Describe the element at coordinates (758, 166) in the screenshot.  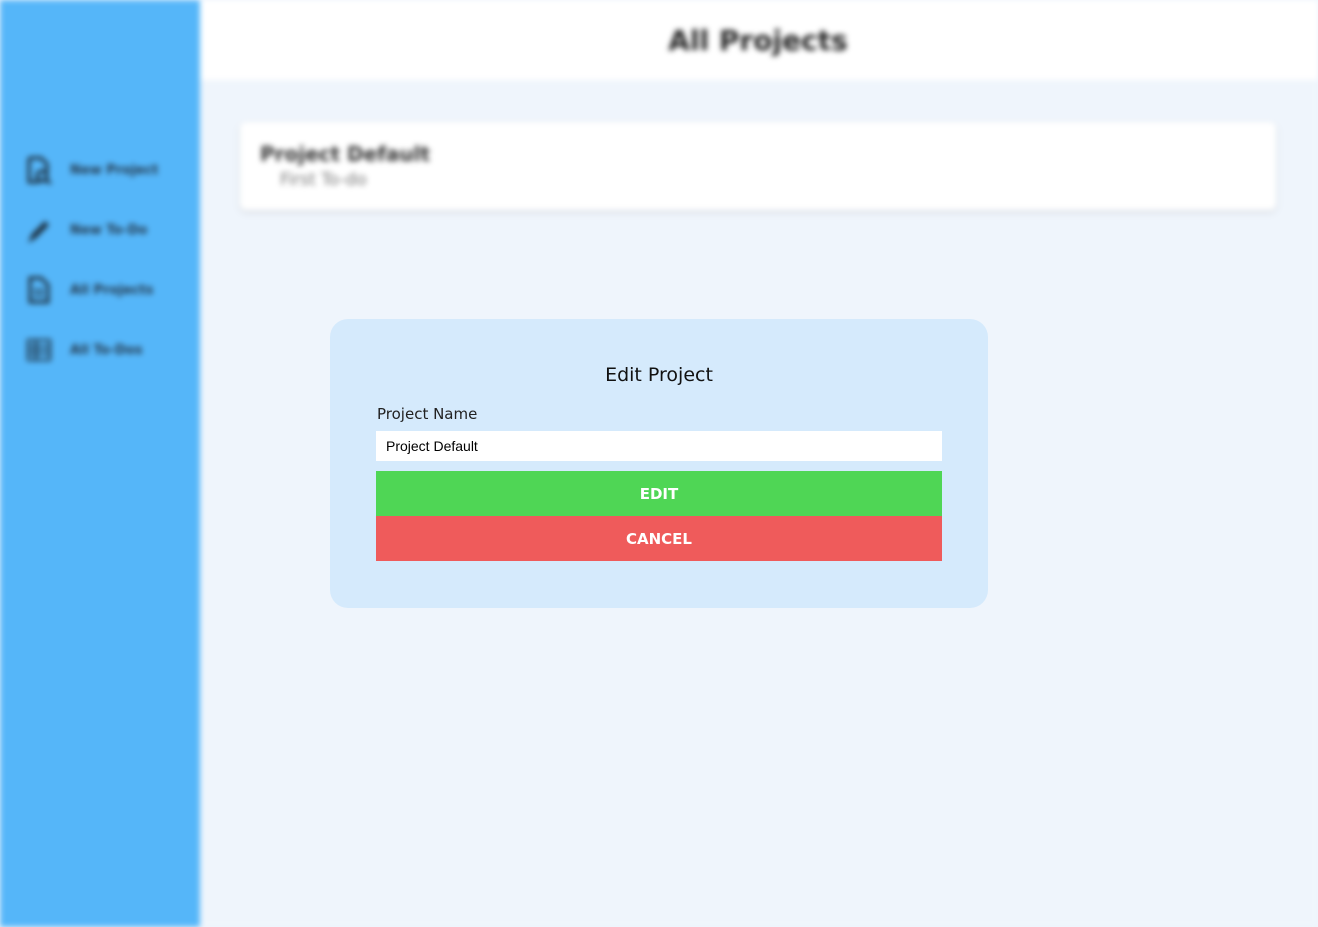
I see `project-card: Project Default First To-do` at that location.